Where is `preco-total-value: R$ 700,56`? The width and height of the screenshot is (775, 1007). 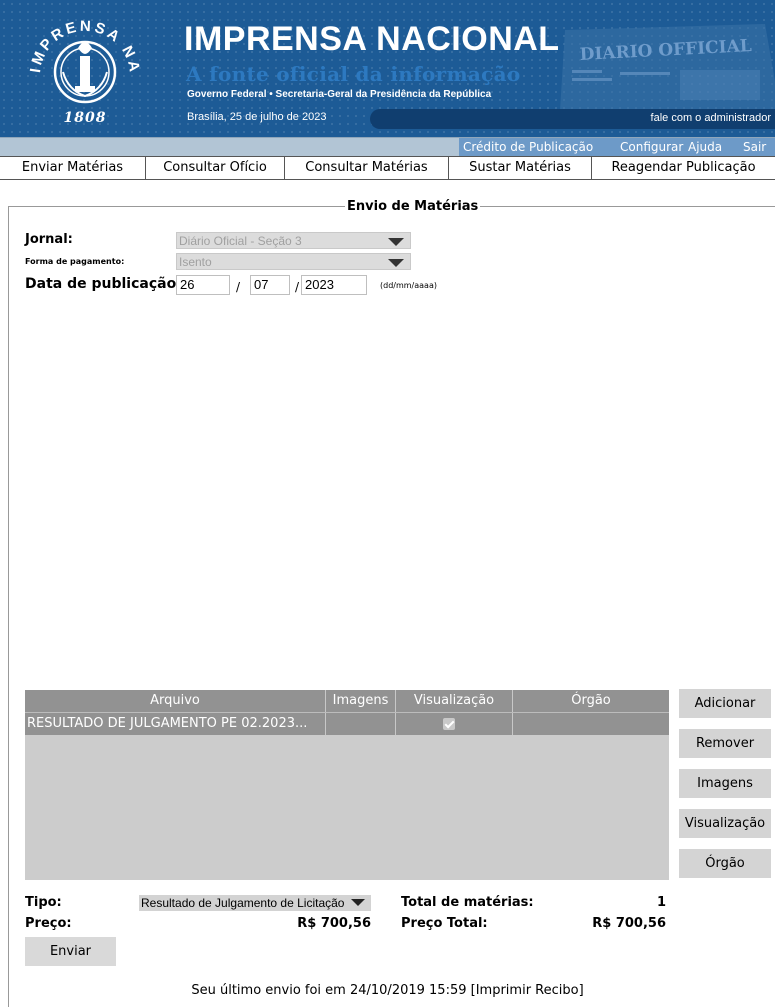 preco-total-value: R$ 700,56 is located at coordinates (629, 923).